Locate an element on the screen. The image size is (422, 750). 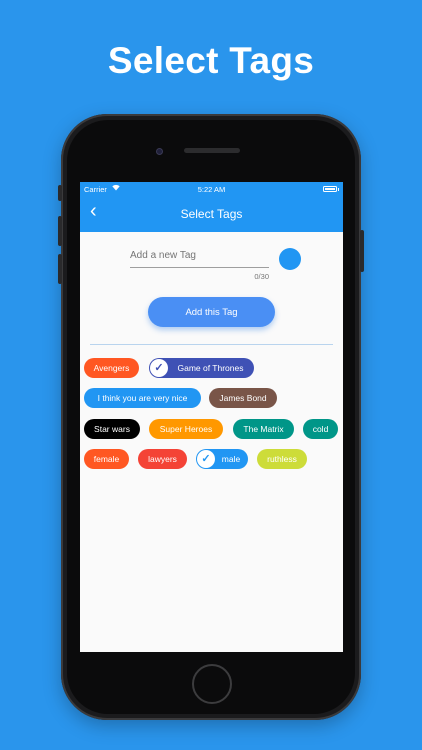
tag-chip: Avengers is located at coordinates (111, 368).